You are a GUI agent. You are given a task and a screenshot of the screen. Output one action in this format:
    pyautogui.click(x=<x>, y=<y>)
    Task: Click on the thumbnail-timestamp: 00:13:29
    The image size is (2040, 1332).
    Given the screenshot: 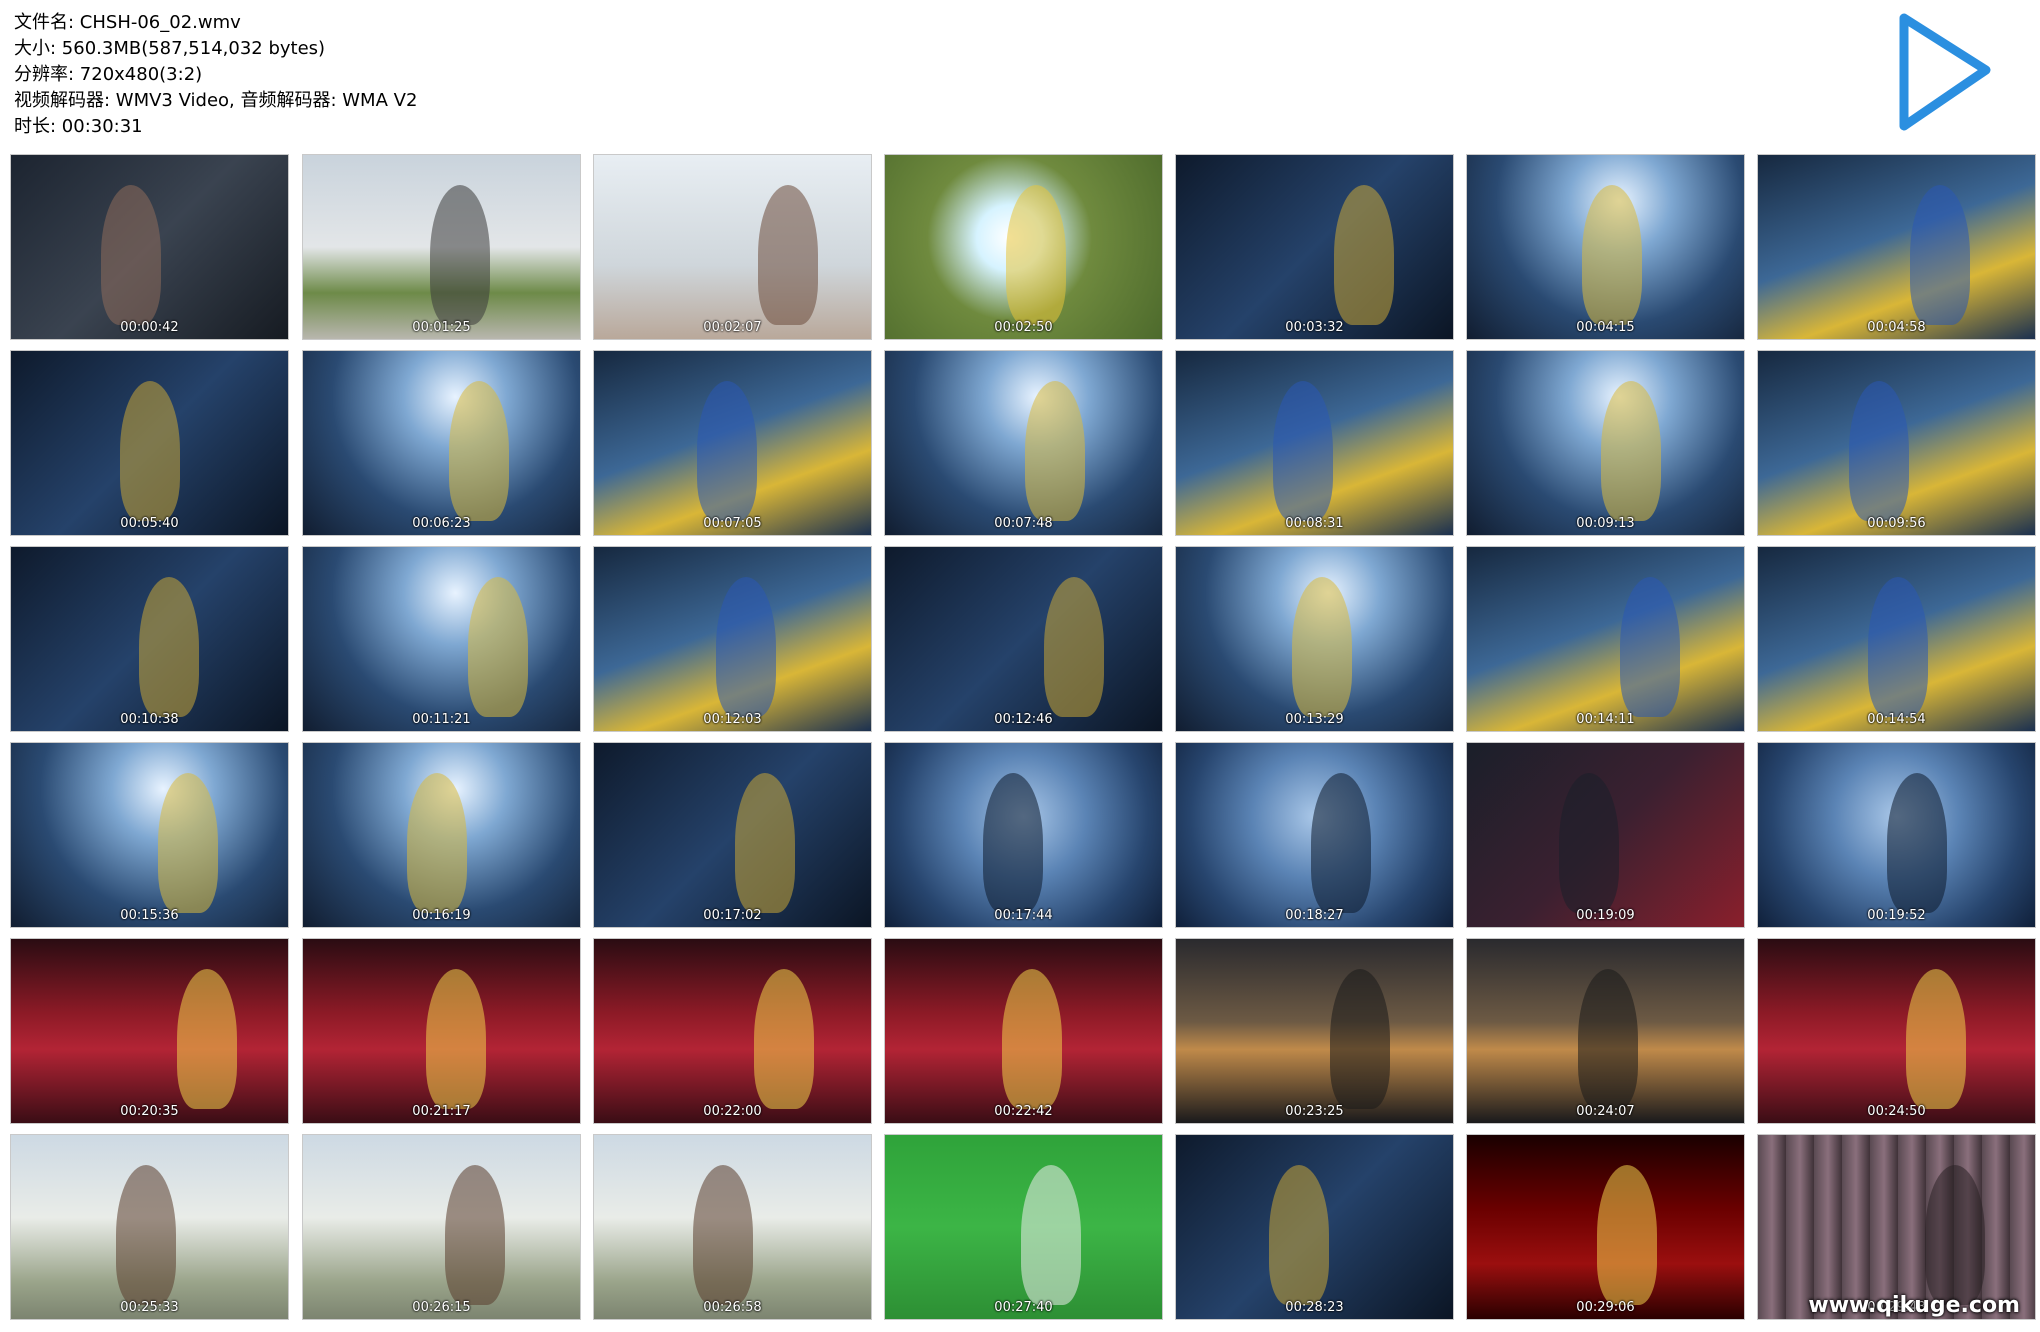 What is the action you would take?
    pyautogui.click(x=1314, y=719)
    